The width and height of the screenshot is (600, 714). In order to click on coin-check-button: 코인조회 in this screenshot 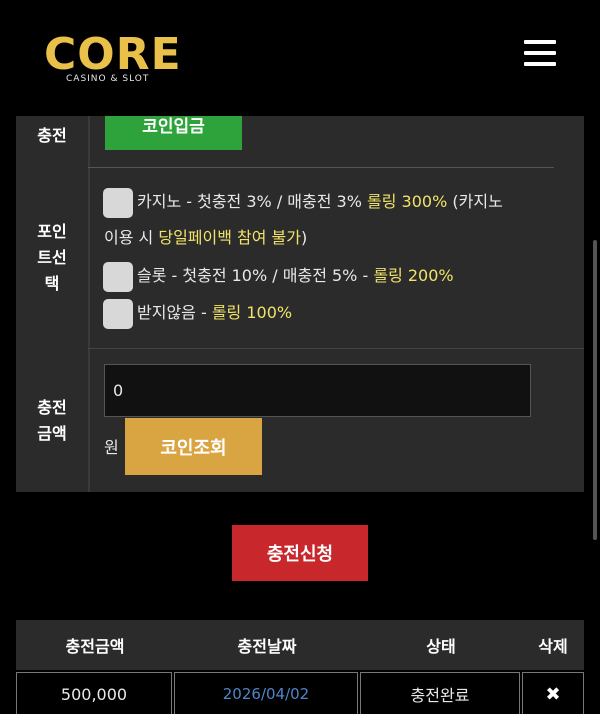, I will do `click(193, 446)`.